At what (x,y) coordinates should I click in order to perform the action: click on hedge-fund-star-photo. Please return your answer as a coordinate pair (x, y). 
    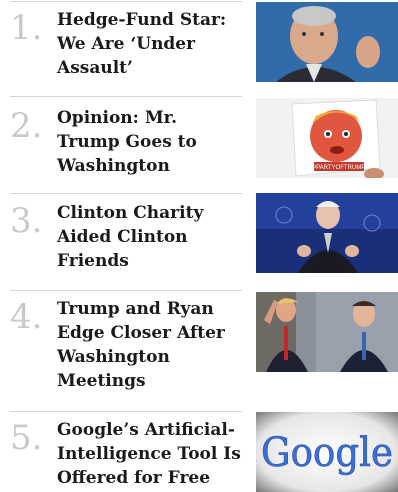
    Looking at the image, I should click on (327, 42).